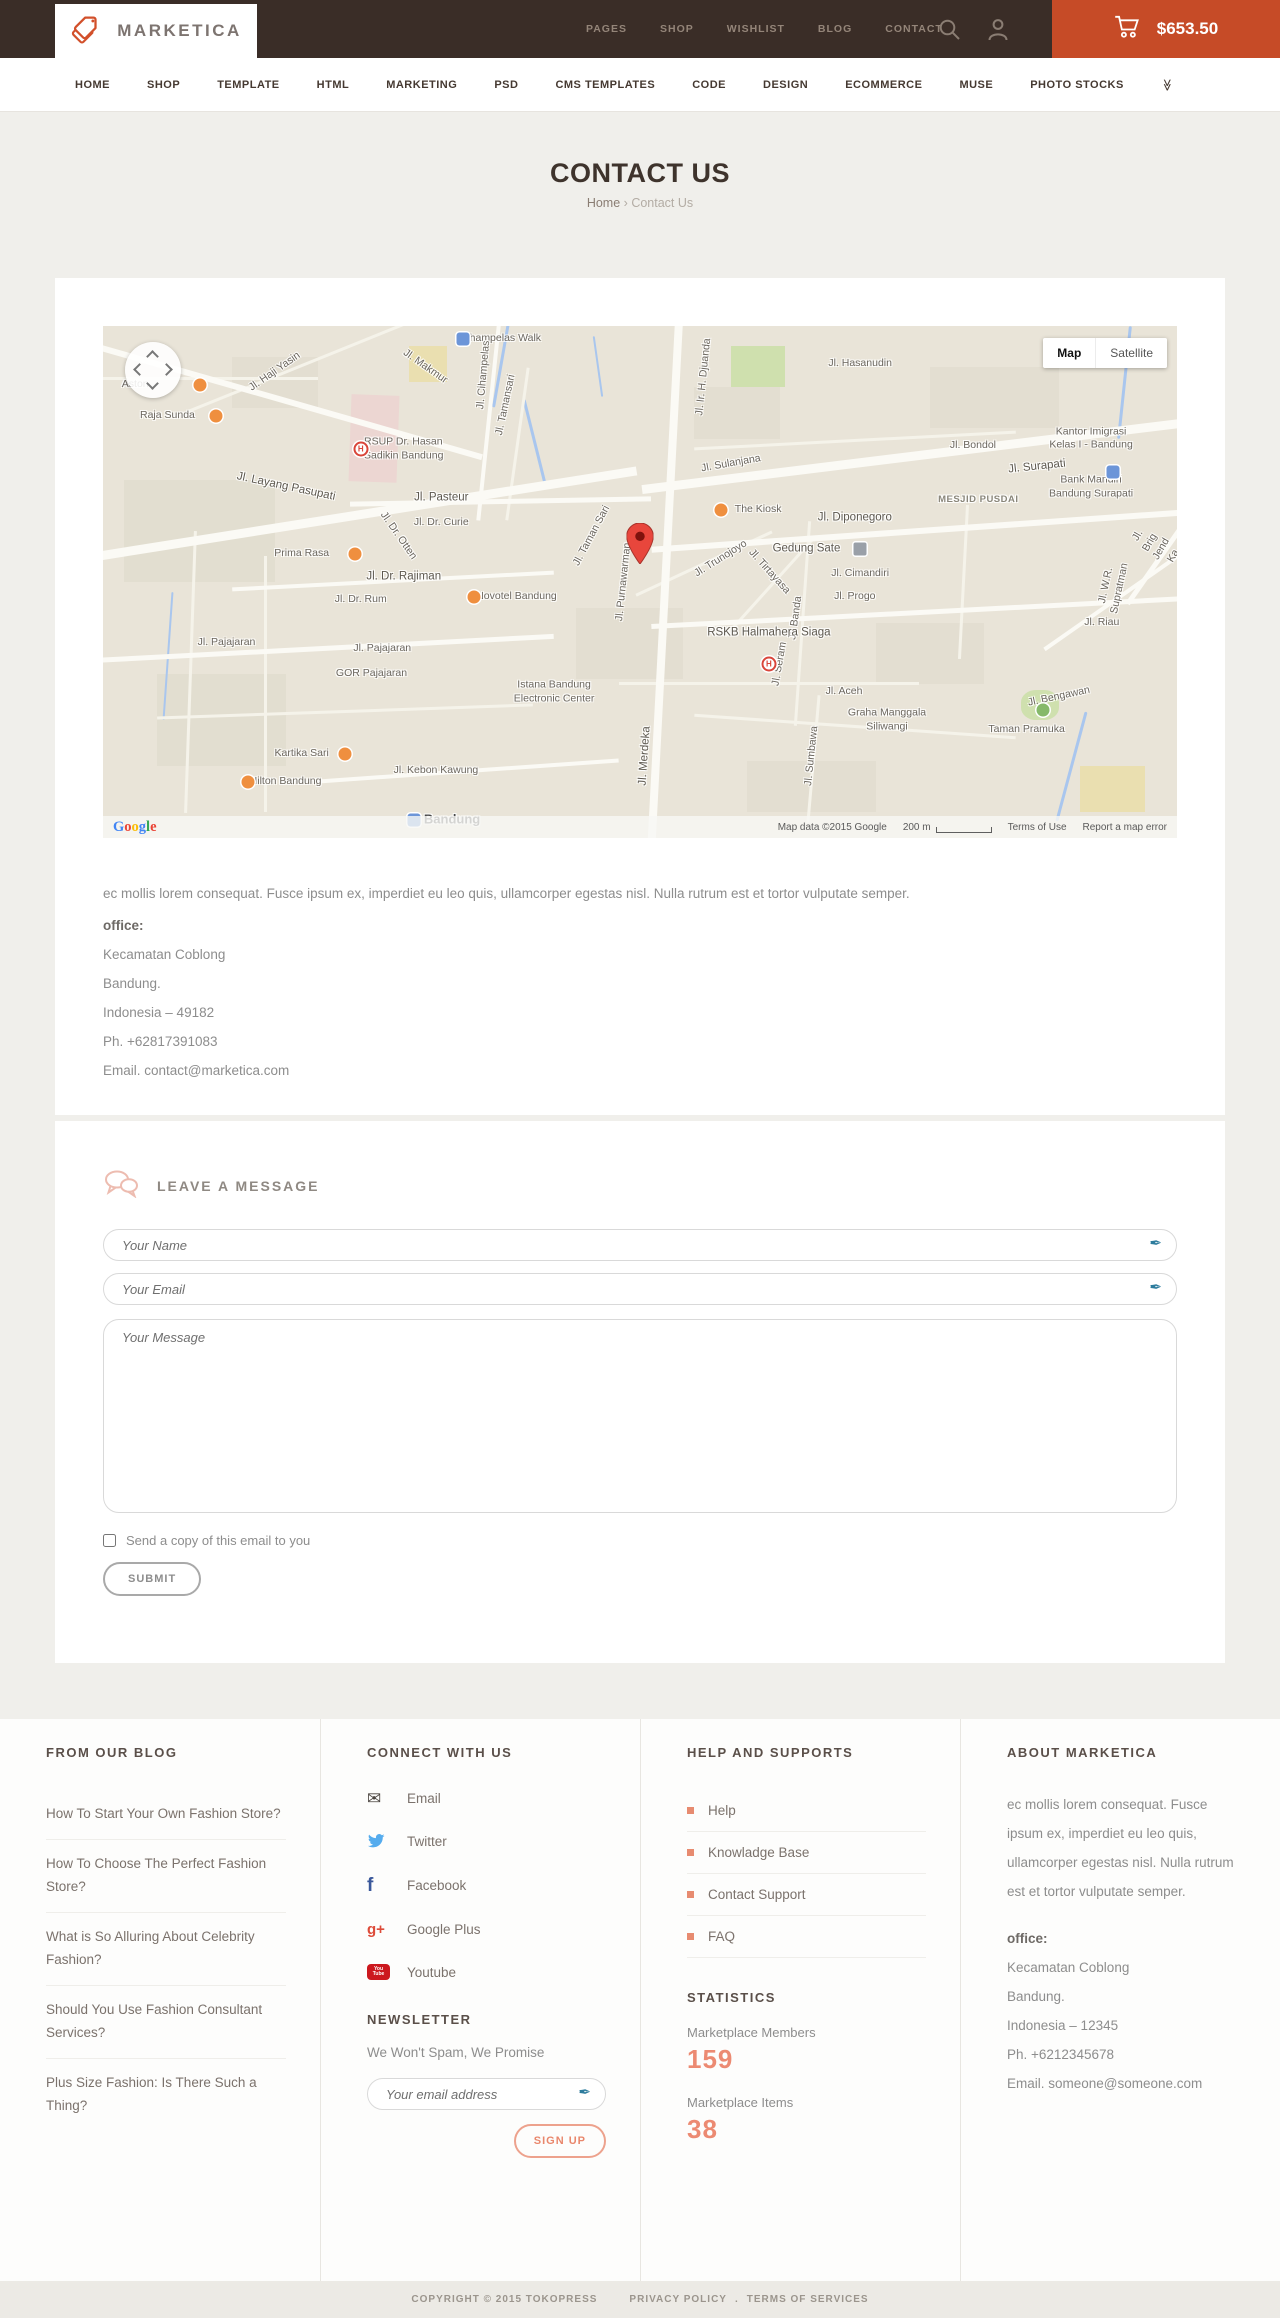 Image resolution: width=1280 pixels, height=2318 pixels. What do you see at coordinates (167, 414) in the screenshot?
I see `map-label: Raja Sunda` at bounding box center [167, 414].